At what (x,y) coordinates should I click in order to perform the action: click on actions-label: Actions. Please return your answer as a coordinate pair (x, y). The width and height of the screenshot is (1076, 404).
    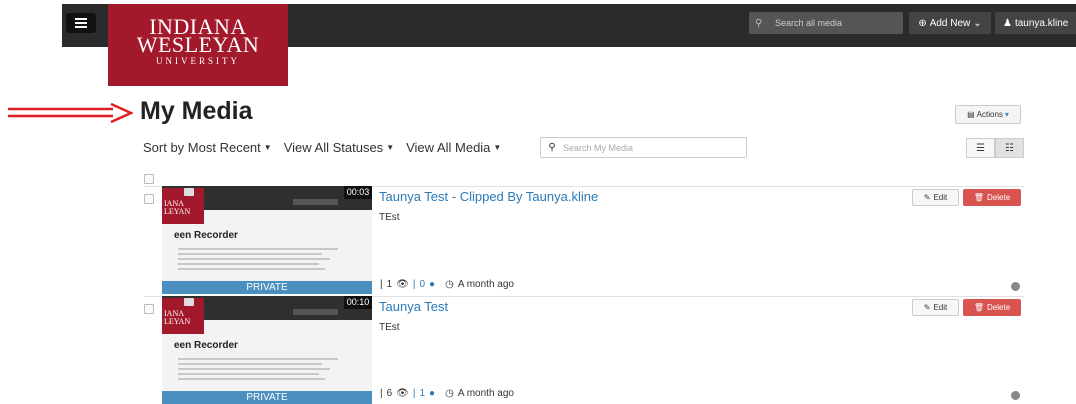
    Looking at the image, I should click on (989, 114).